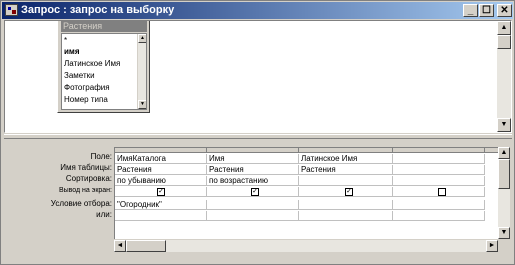 This screenshot has height=265, width=515. What do you see at coordinates (258, 136) in the screenshot?
I see `pane-splitter` at bounding box center [258, 136].